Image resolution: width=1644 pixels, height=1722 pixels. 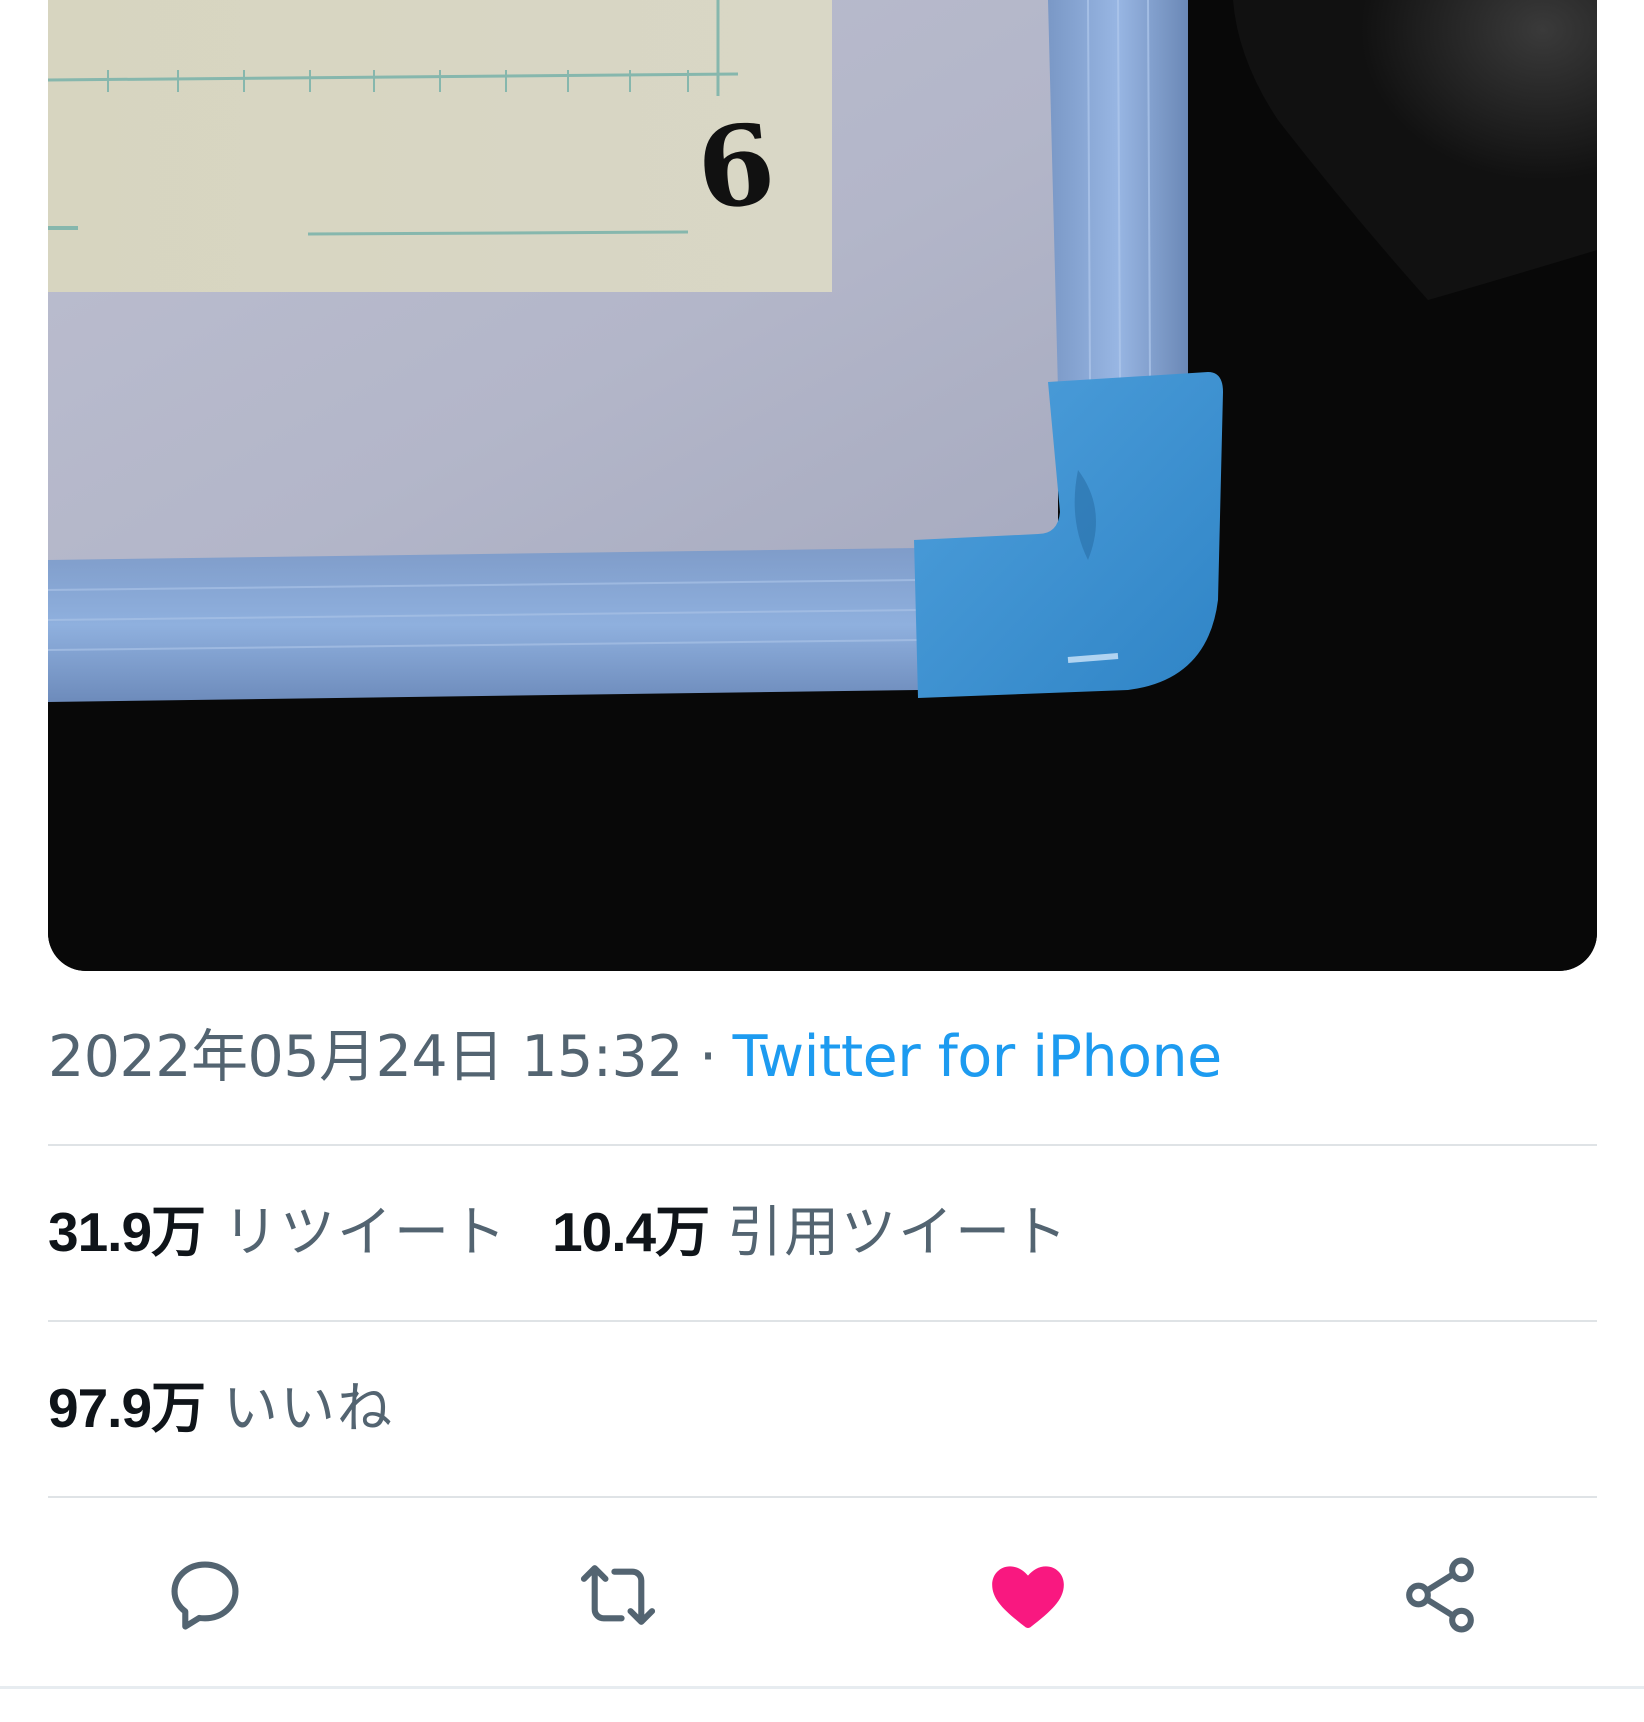 I want to click on svg-text: 6, so click(x=736, y=167).